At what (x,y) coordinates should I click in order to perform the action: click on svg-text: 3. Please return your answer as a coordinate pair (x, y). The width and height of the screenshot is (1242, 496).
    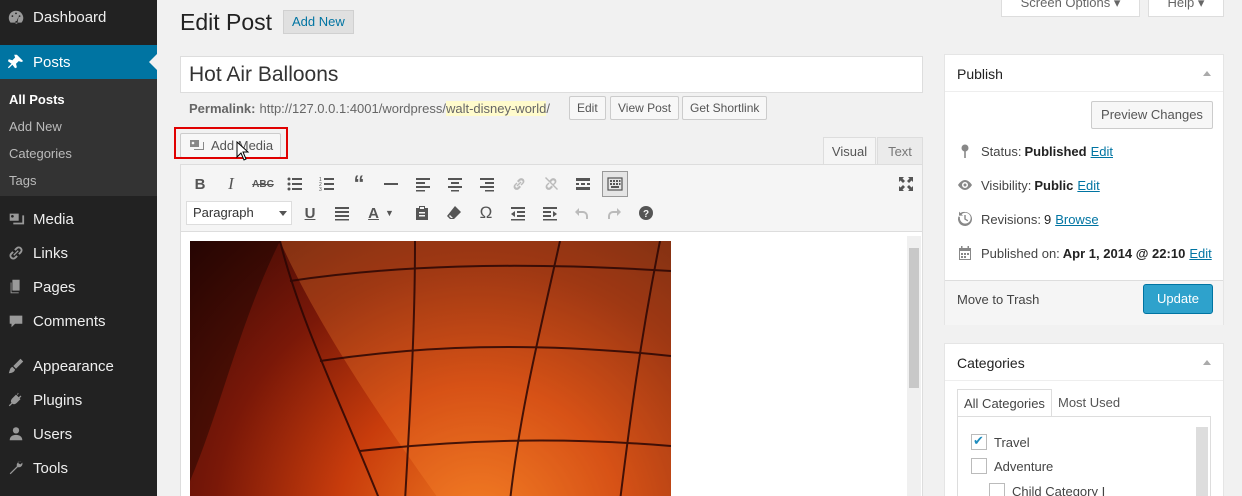
    Looking at the image, I should click on (320, 189).